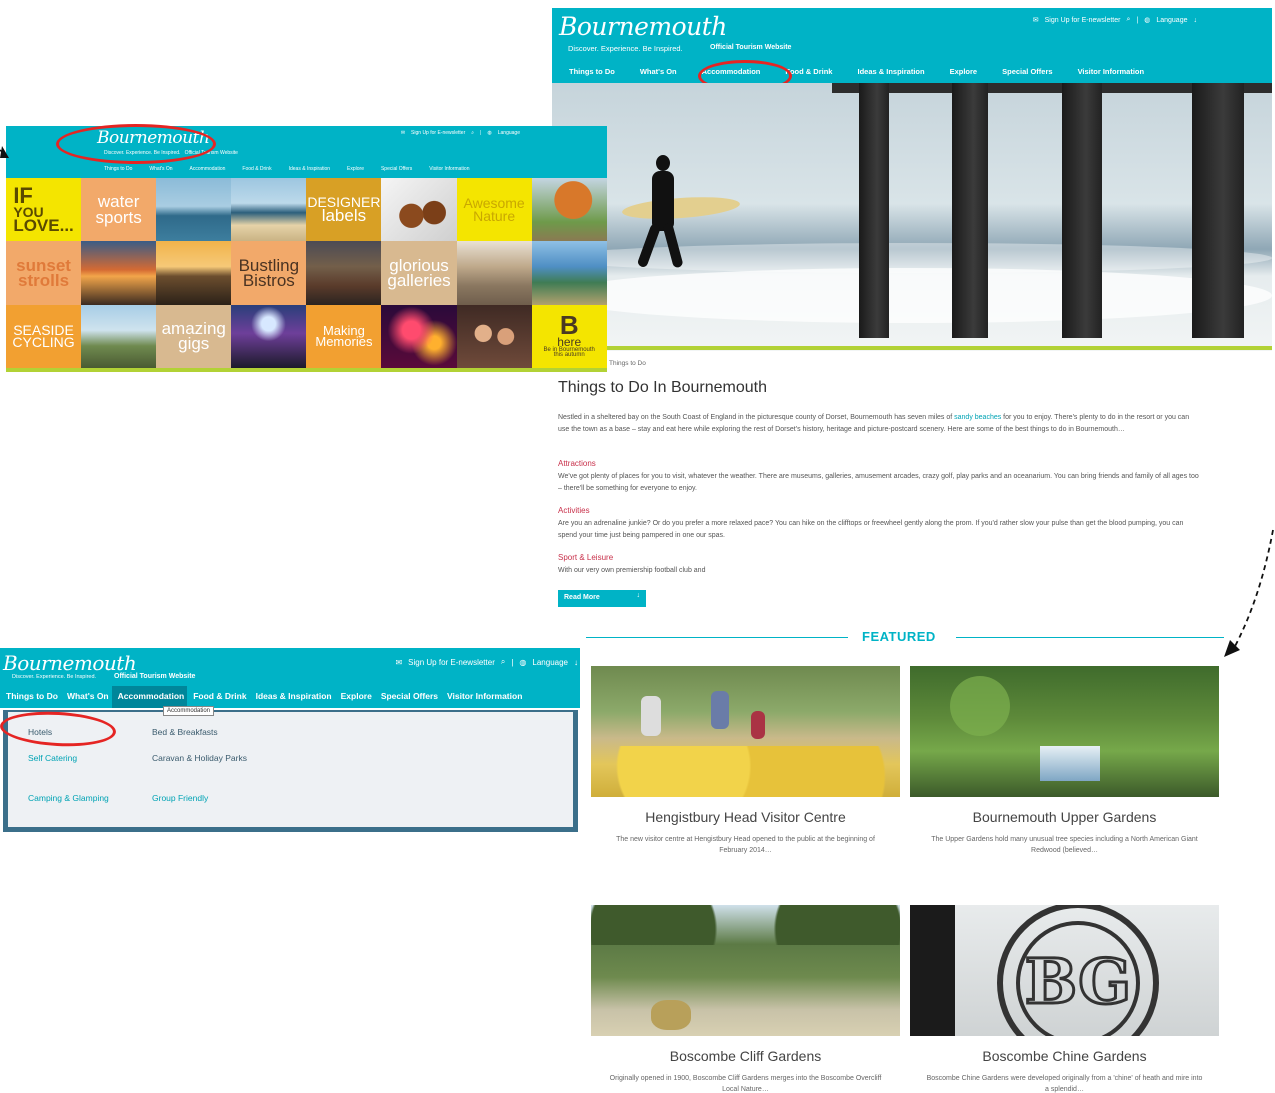  What do you see at coordinates (194, 336) in the screenshot?
I see `promo-tile: amazing gigs` at bounding box center [194, 336].